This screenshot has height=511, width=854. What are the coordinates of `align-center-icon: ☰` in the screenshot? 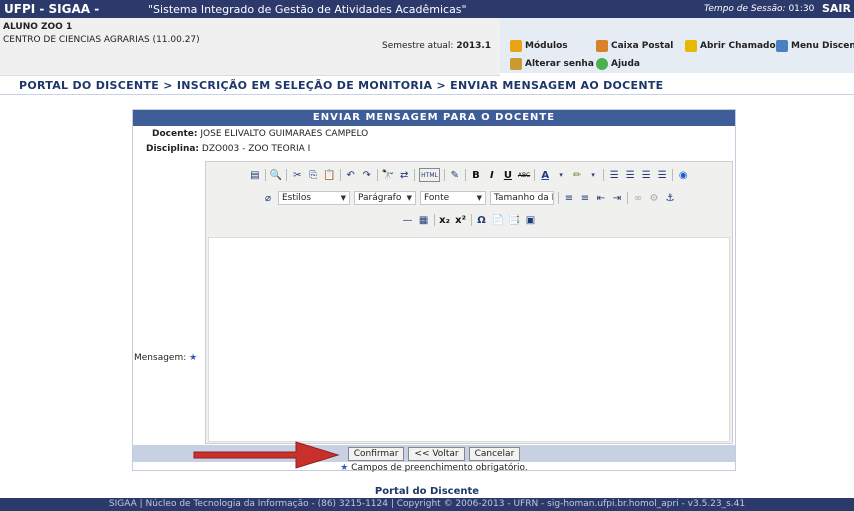 It's located at (630, 175).